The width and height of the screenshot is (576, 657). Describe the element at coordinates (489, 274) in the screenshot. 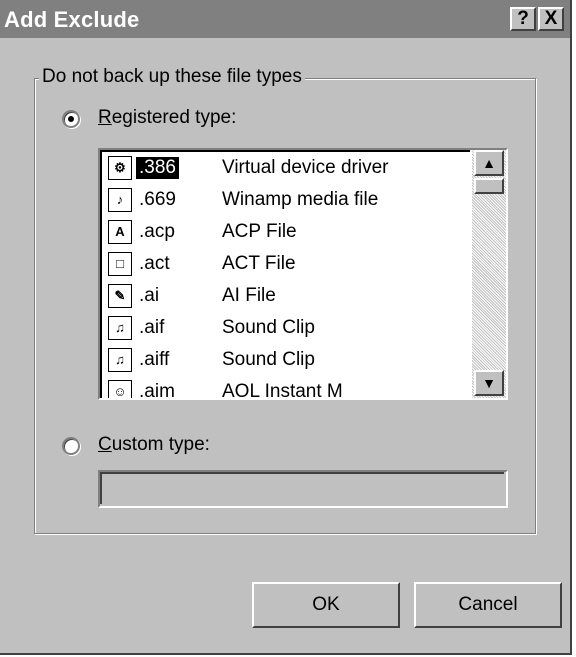

I see `list-scrollbar: ▲ ▼` at that location.